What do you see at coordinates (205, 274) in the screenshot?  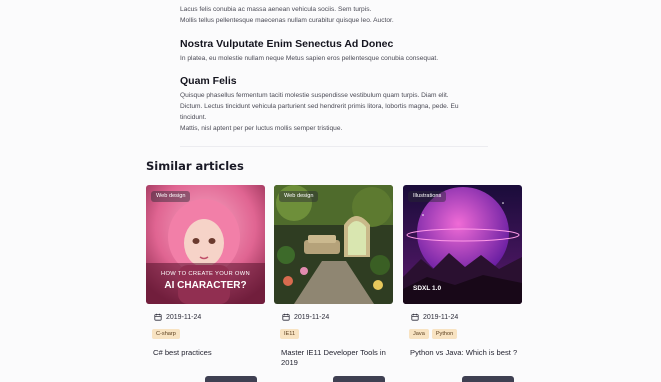 I see `thumbnail-caption-small: HOW TO CREATE YOUR OWN` at bounding box center [205, 274].